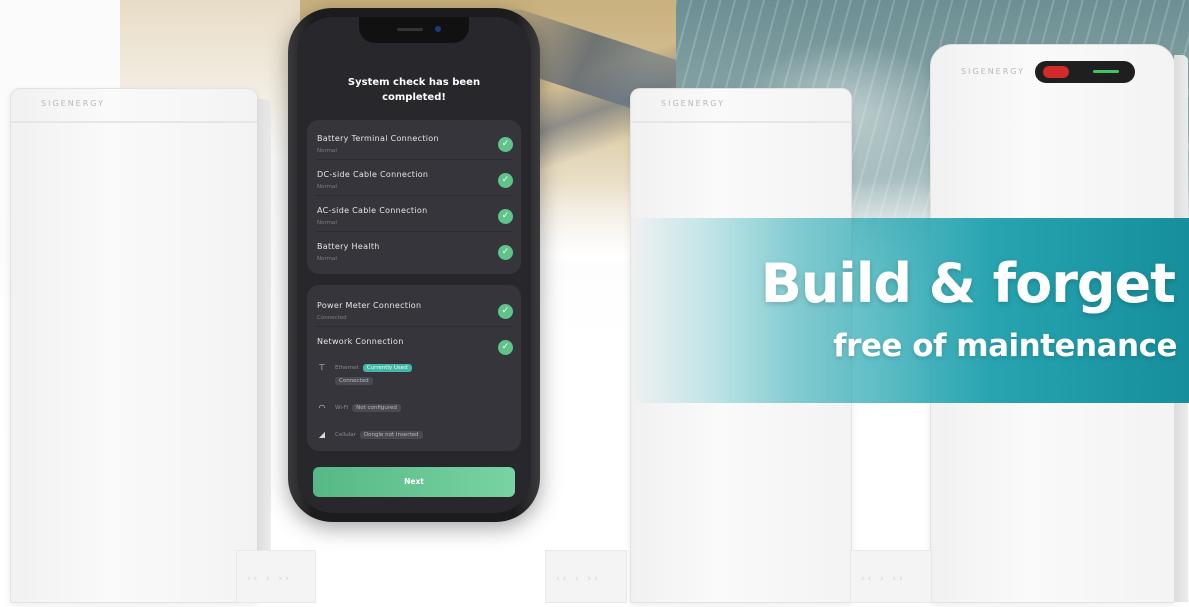 The image size is (1189, 607). What do you see at coordinates (387, 367) in the screenshot?
I see `currently-used-badge: Currently Used` at bounding box center [387, 367].